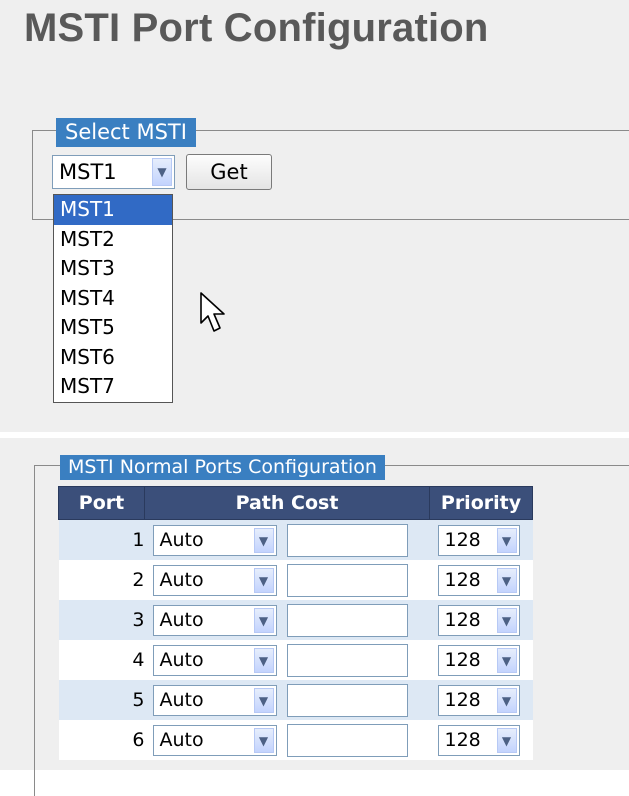 The height and width of the screenshot is (796, 629). Describe the element at coordinates (256, 28) in the screenshot. I see `page-title: MSTI Port Configuration` at that location.